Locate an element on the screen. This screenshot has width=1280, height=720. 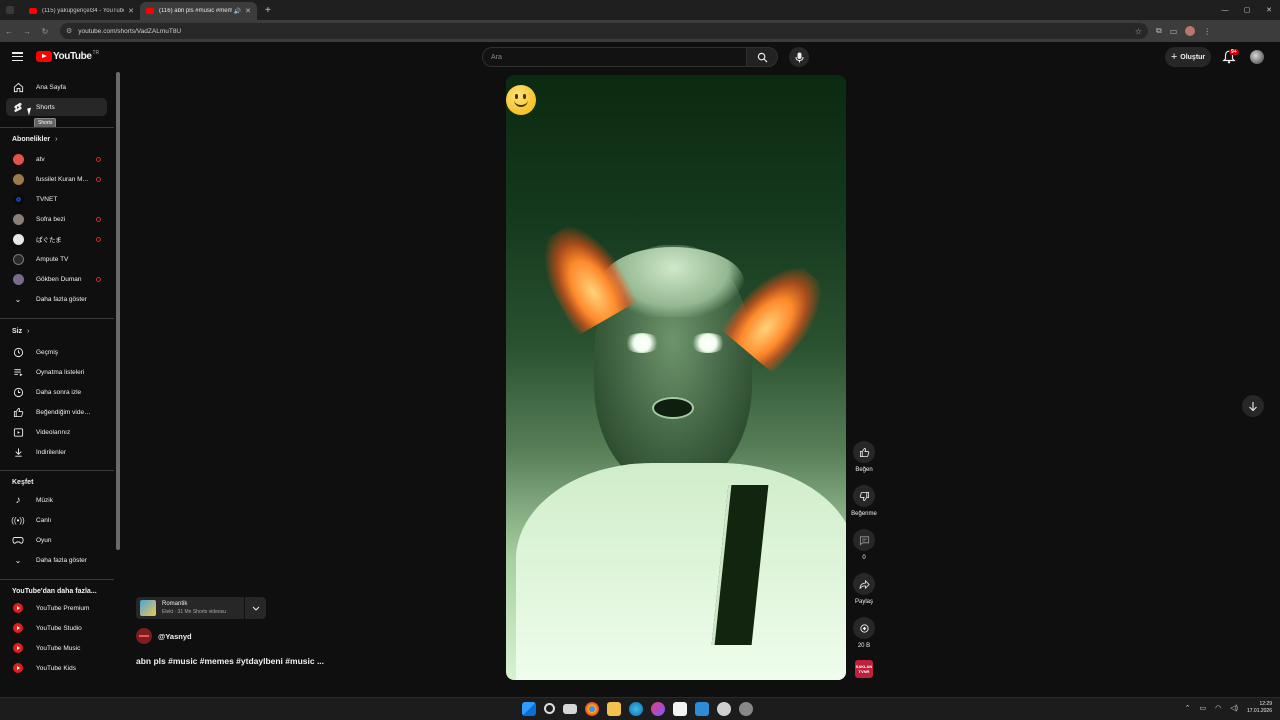
sidebar-scrollbar is located at coordinates (118, 311).